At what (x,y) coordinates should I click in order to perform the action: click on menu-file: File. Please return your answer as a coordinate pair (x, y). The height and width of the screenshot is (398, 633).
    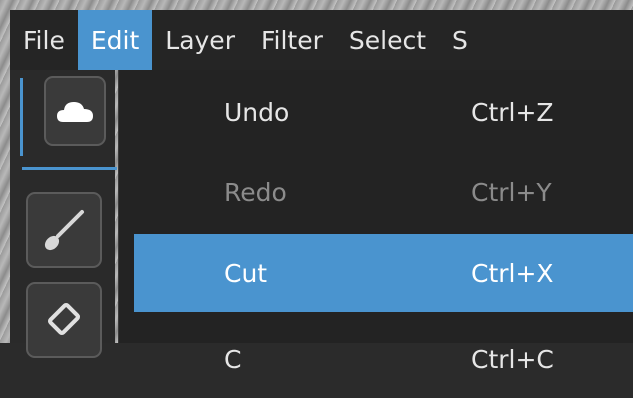
    Looking at the image, I should click on (44, 40).